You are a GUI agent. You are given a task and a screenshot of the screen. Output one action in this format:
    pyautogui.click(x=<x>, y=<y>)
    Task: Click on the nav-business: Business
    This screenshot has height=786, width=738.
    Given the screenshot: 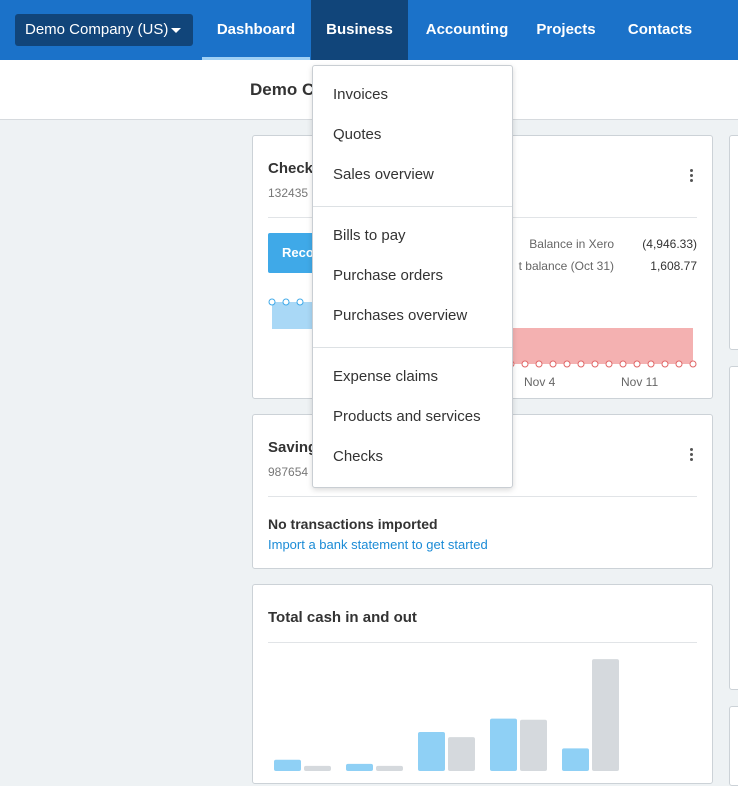 What is the action you would take?
    pyautogui.click(x=359, y=30)
    